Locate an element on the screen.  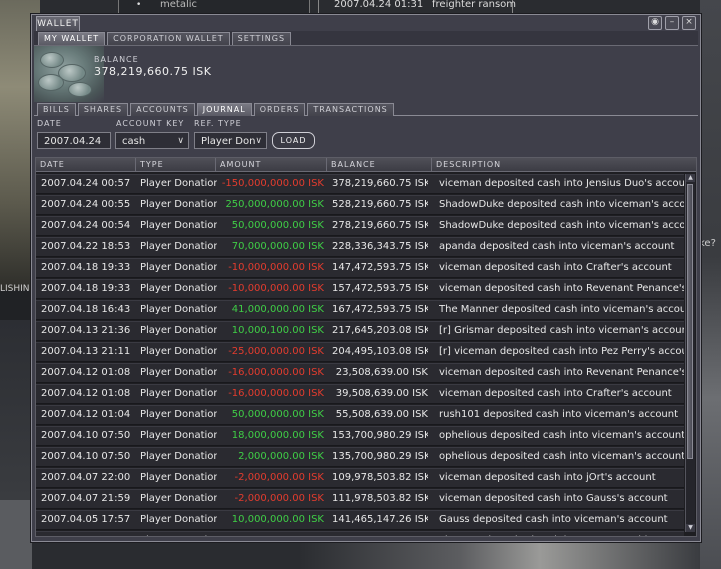
row-amount: 250,000,000.00 ISK is located at coordinates (274, 204).